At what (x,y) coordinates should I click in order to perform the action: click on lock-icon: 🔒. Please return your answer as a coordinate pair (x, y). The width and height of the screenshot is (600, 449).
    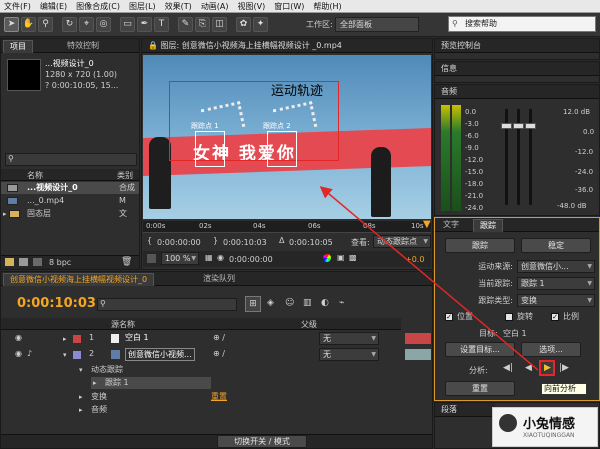
    Looking at the image, I should click on (153, 45).